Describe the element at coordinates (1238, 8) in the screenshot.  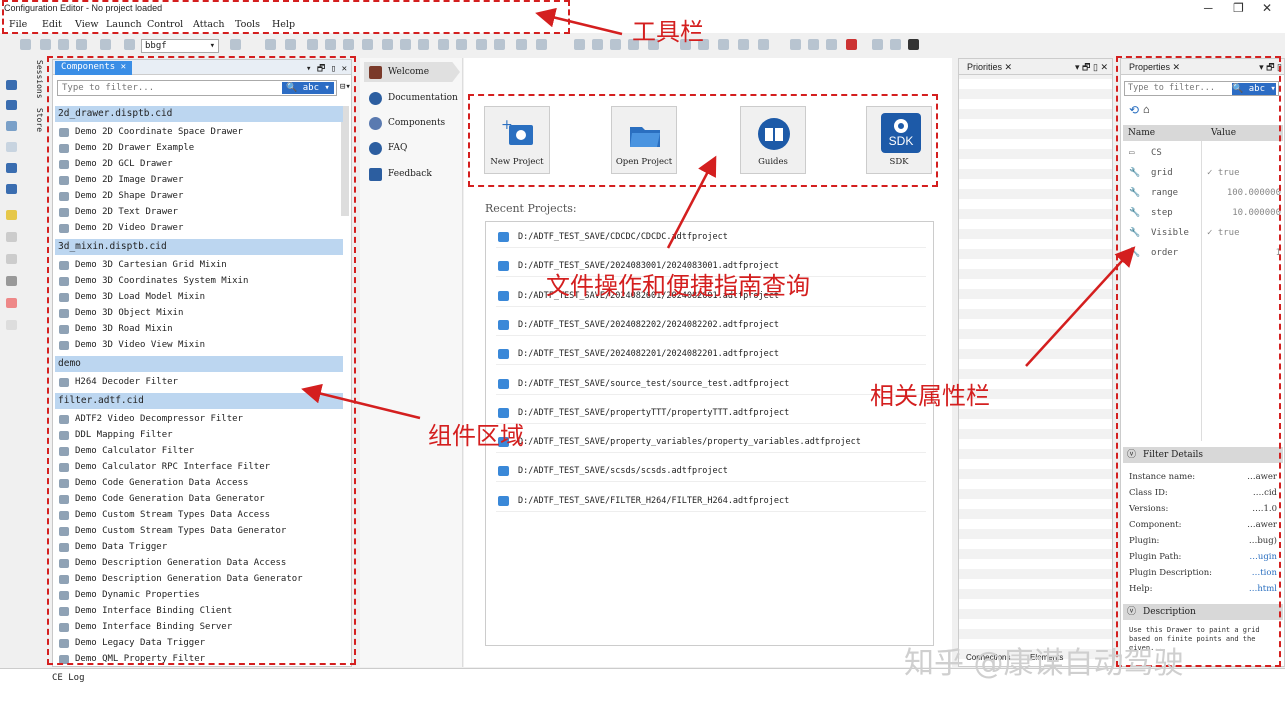
I see `maximize-button: ❐` at that location.